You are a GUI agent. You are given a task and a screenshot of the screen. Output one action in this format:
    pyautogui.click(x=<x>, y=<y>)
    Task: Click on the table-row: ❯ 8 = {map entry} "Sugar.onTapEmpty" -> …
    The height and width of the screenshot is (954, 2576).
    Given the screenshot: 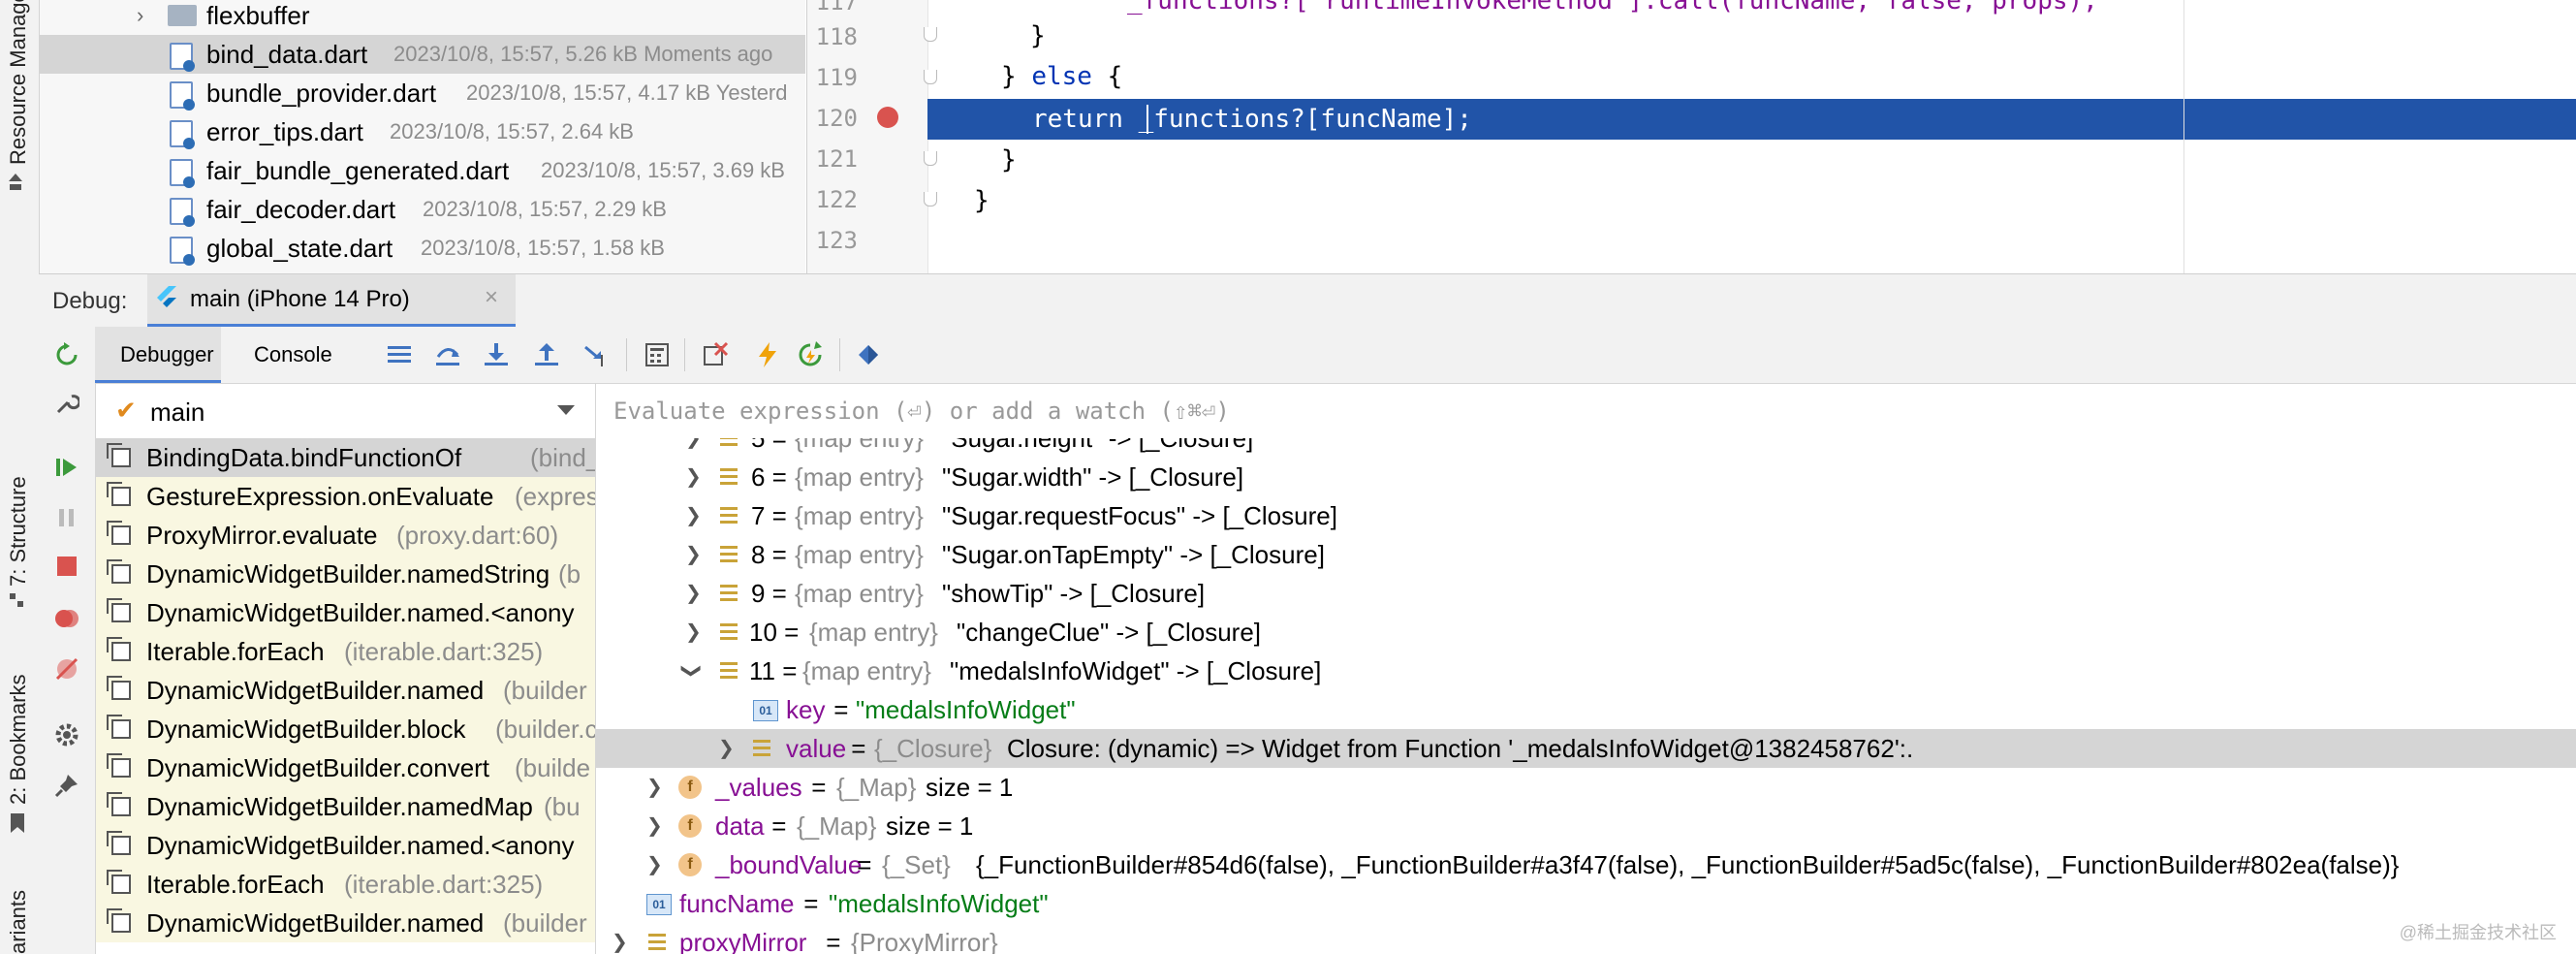 What is the action you would take?
    pyautogui.click(x=1586, y=554)
    